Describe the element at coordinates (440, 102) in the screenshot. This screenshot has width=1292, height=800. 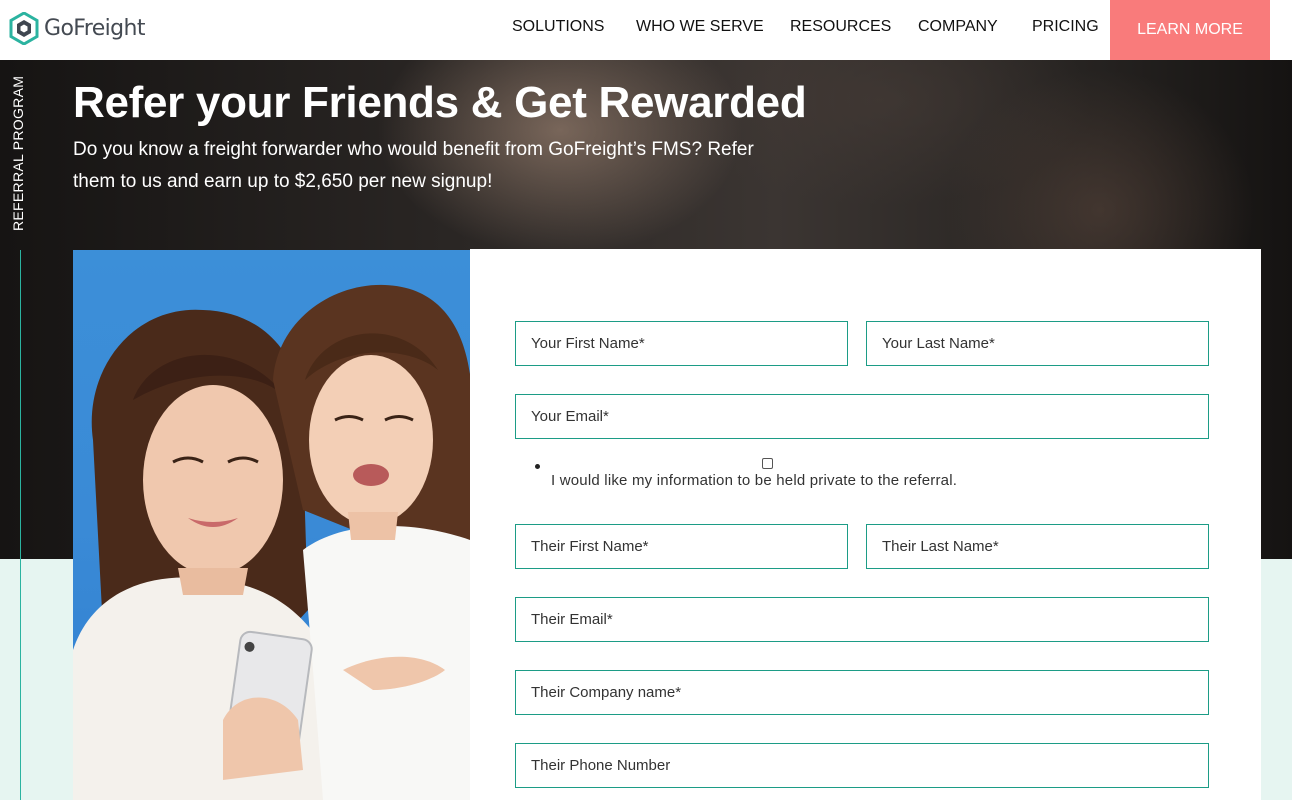
I see `page-title: Refer your Friends & Get Rewarded` at that location.